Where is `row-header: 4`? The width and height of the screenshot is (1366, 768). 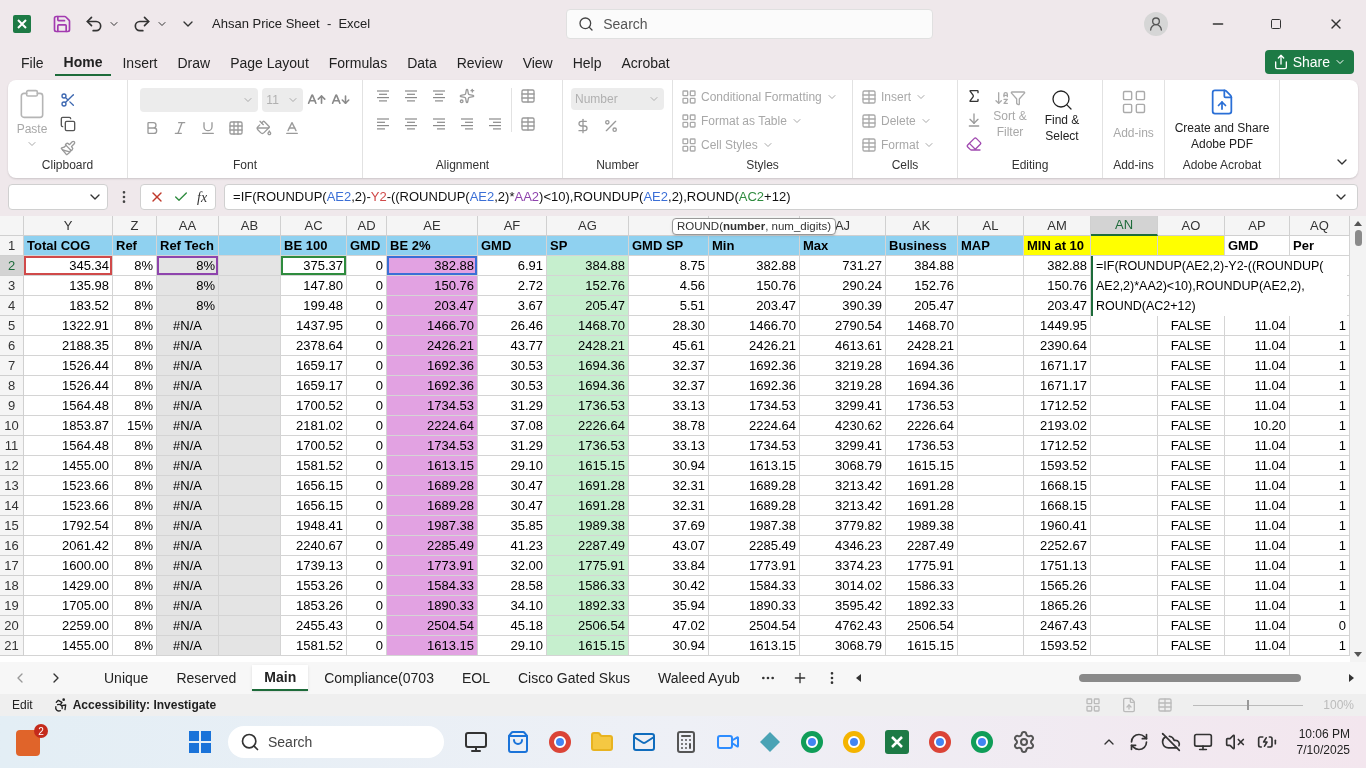 row-header: 4 is located at coordinates (12, 306).